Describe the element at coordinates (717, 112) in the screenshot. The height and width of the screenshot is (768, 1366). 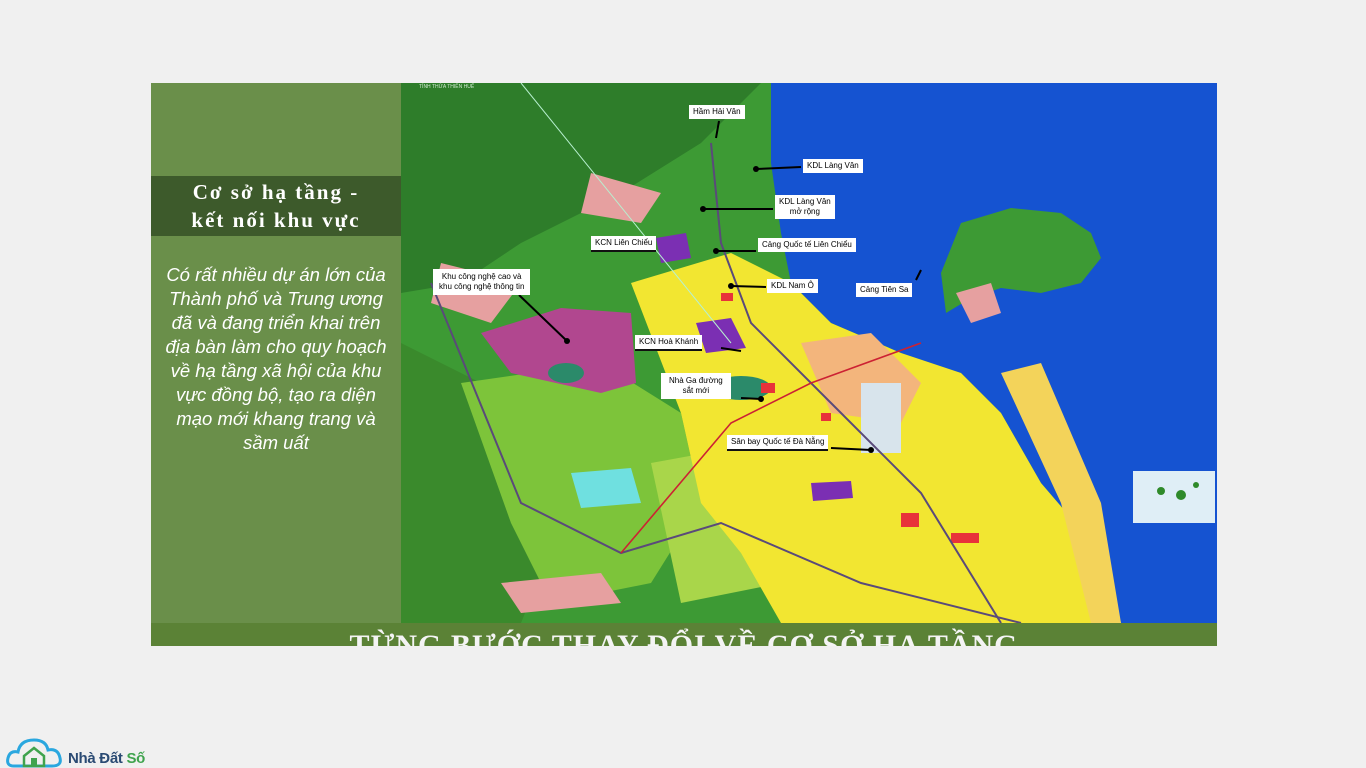
I see `label-ham-hai-van: Hầm Hải Vân` at that location.